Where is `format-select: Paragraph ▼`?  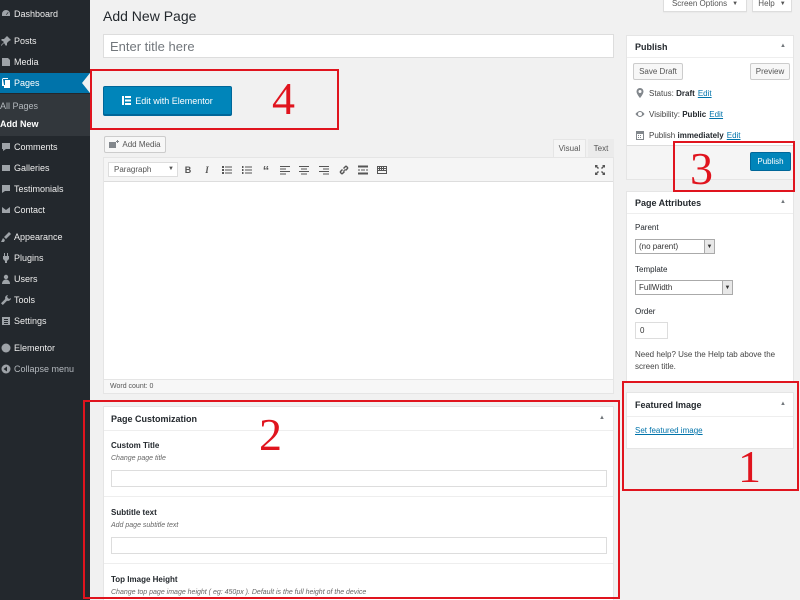 format-select: Paragraph ▼ is located at coordinates (143, 169).